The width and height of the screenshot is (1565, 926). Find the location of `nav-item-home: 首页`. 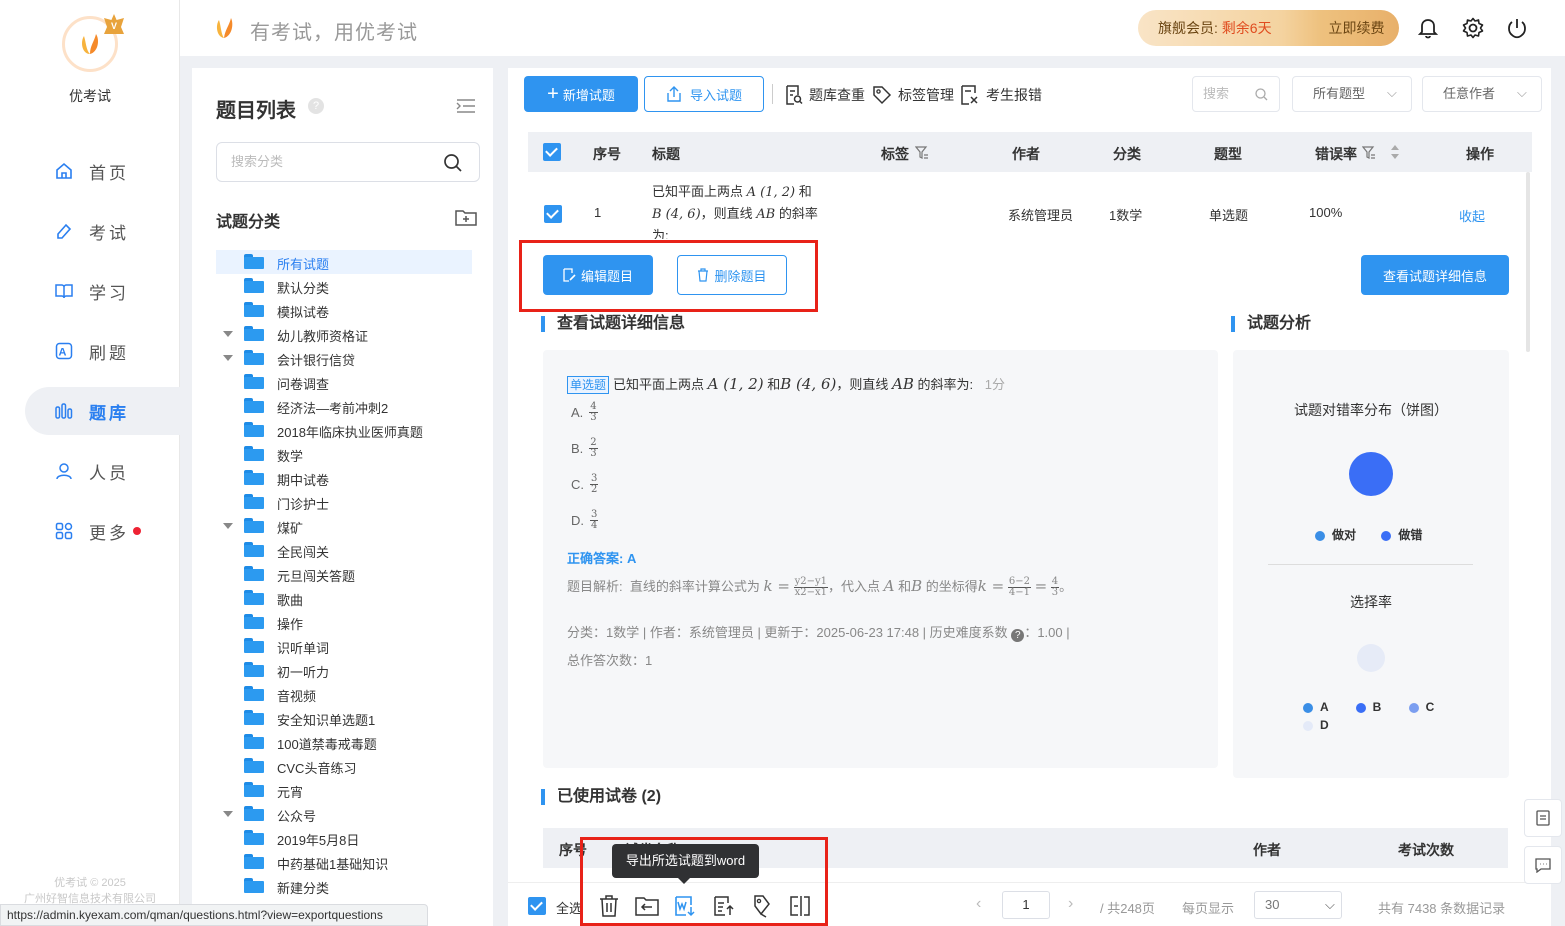

nav-item-home: 首页 is located at coordinates (105, 171).